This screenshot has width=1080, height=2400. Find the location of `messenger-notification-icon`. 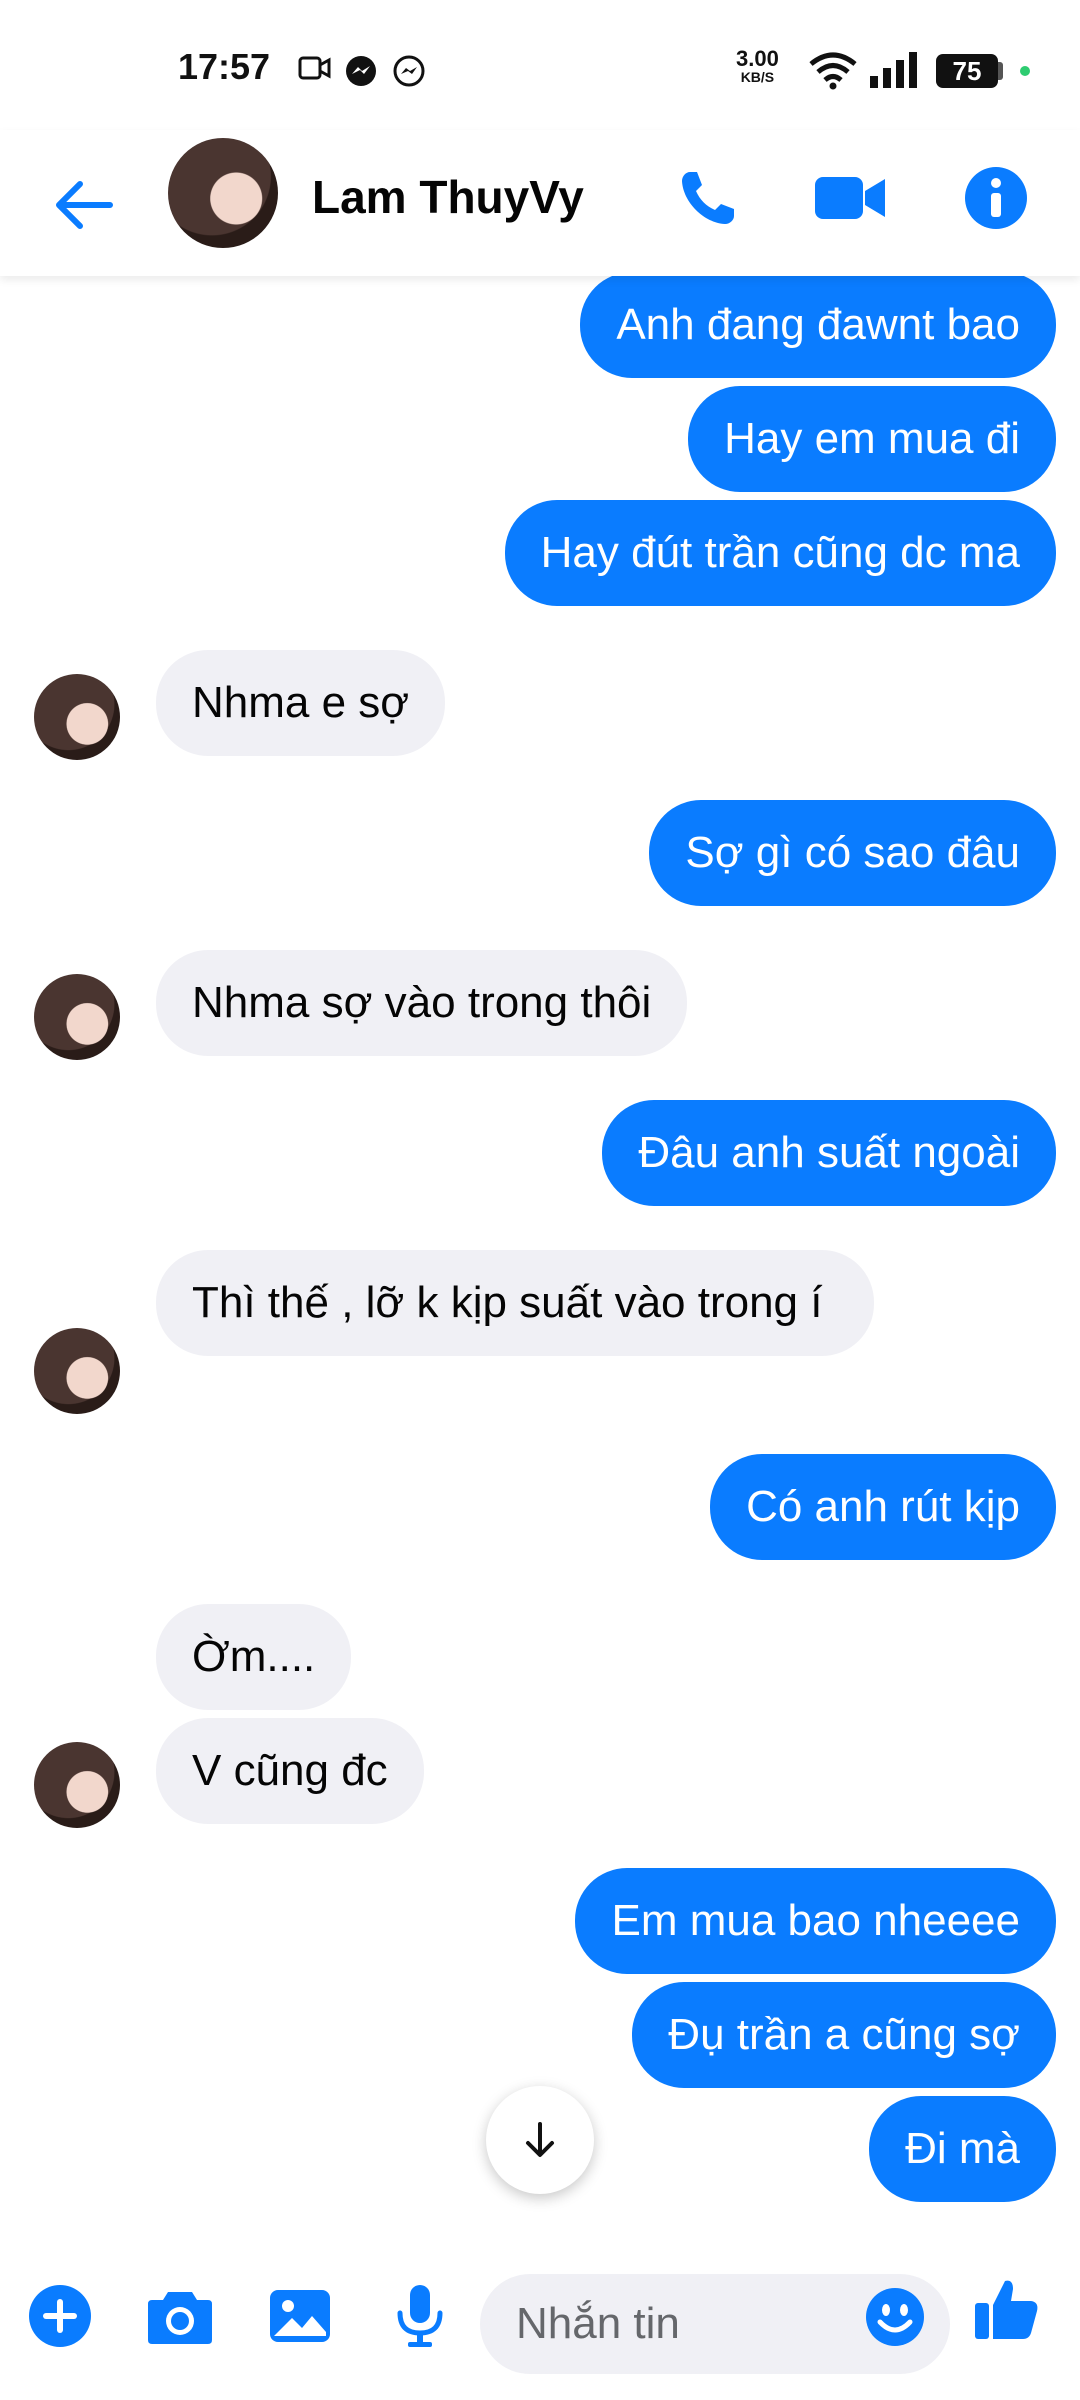

messenger-notification-icon is located at coordinates (361, 71).